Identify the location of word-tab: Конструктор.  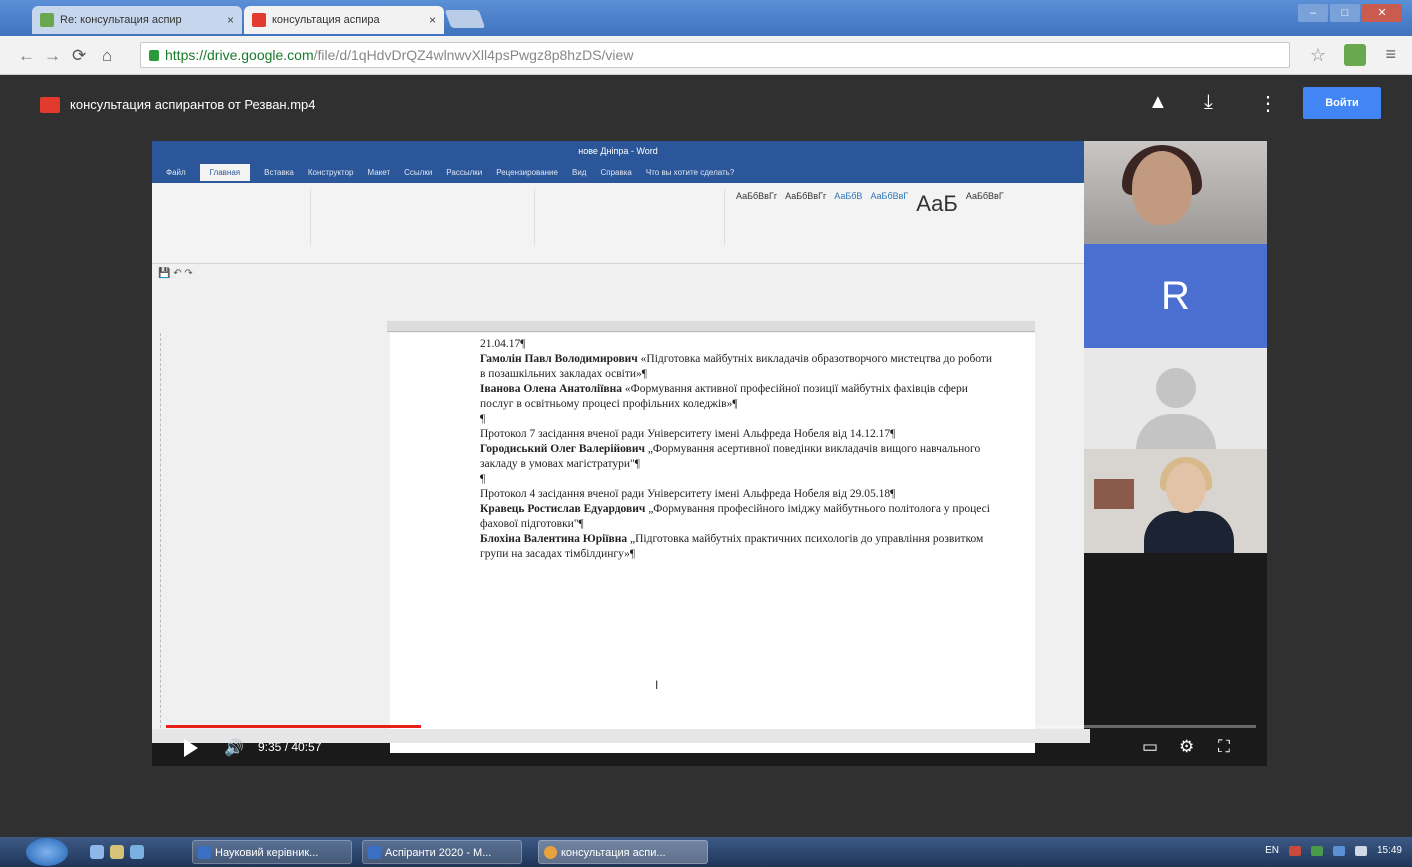
(330, 172).